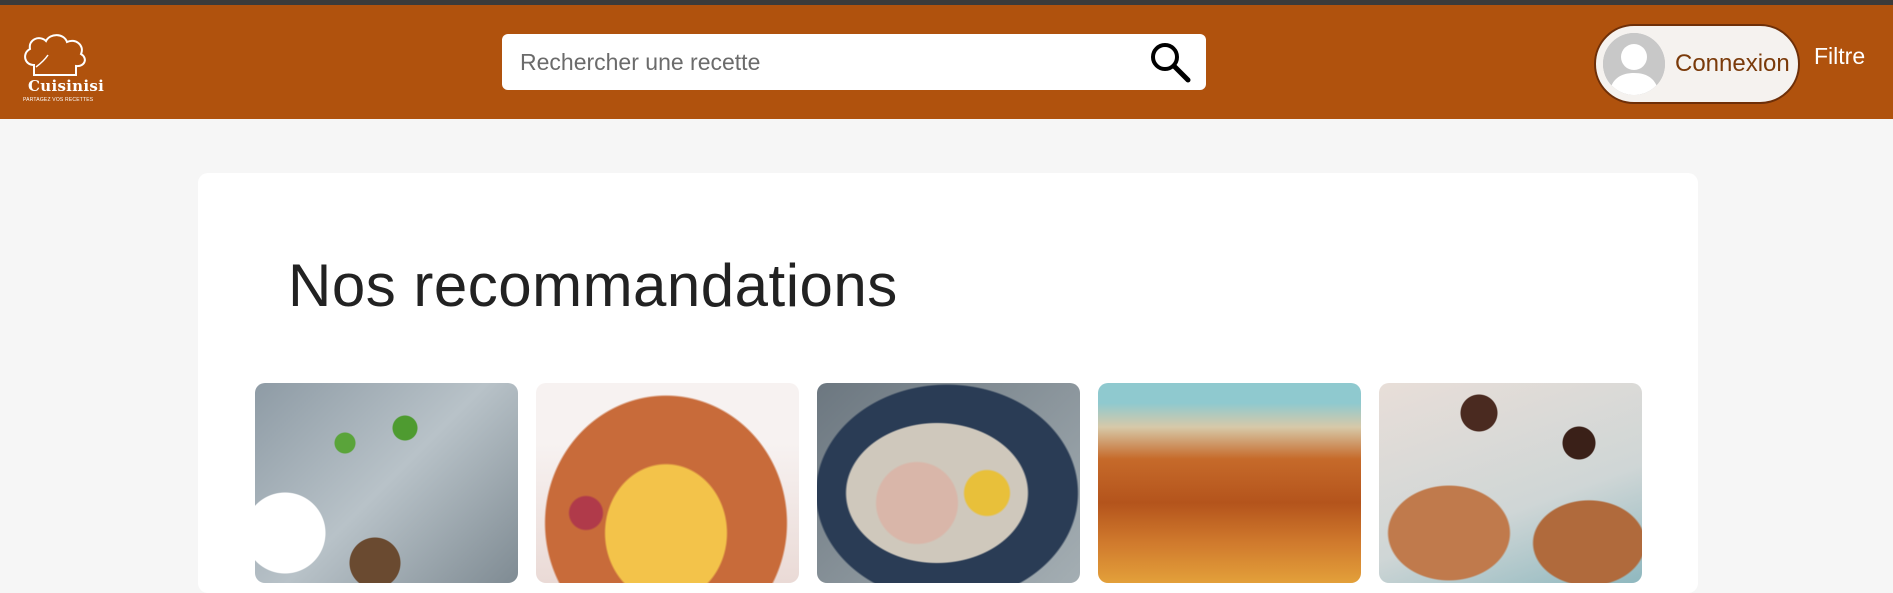  What do you see at coordinates (1732, 63) in the screenshot?
I see `login-label: Connexion` at bounding box center [1732, 63].